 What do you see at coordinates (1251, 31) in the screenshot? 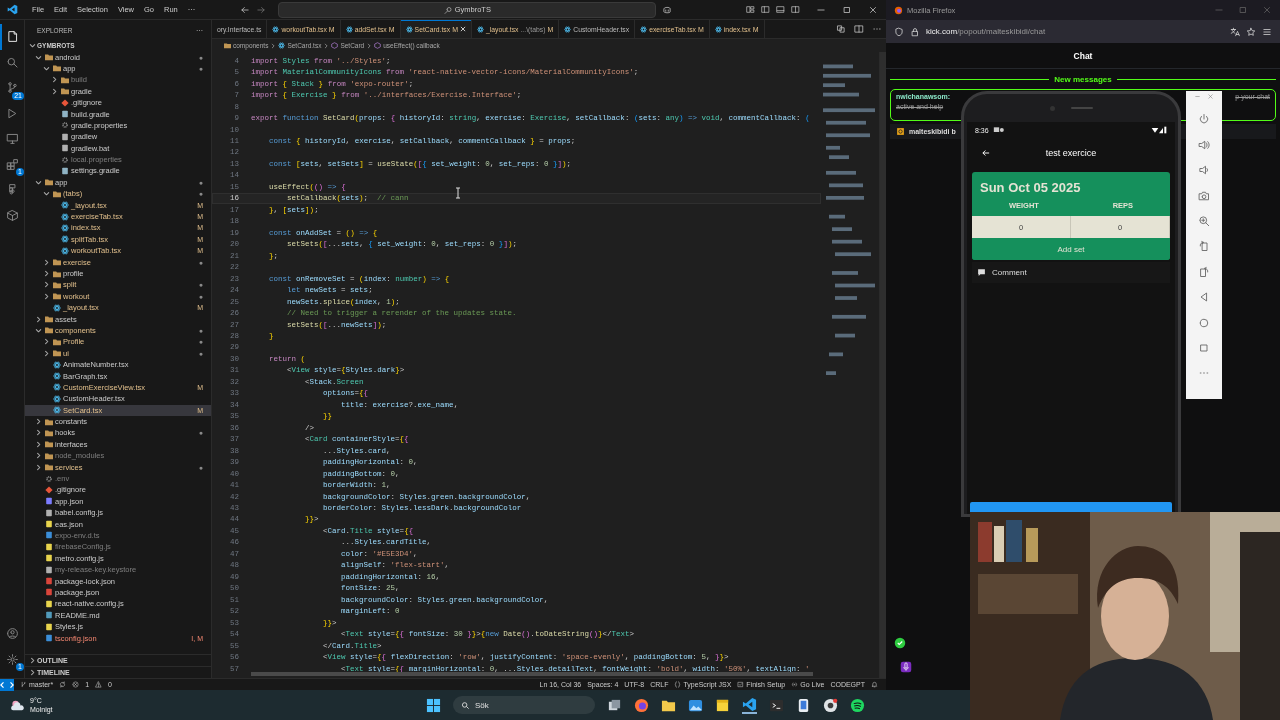
I see `star-icon` at bounding box center [1251, 31].